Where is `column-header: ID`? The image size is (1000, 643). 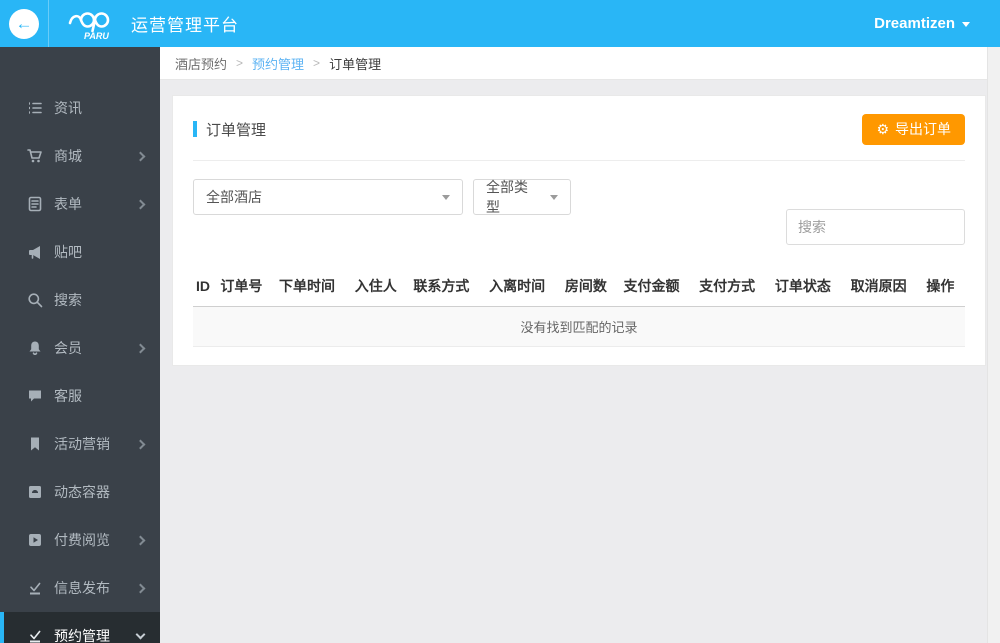
column-header: ID is located at coordinates (205, 287).